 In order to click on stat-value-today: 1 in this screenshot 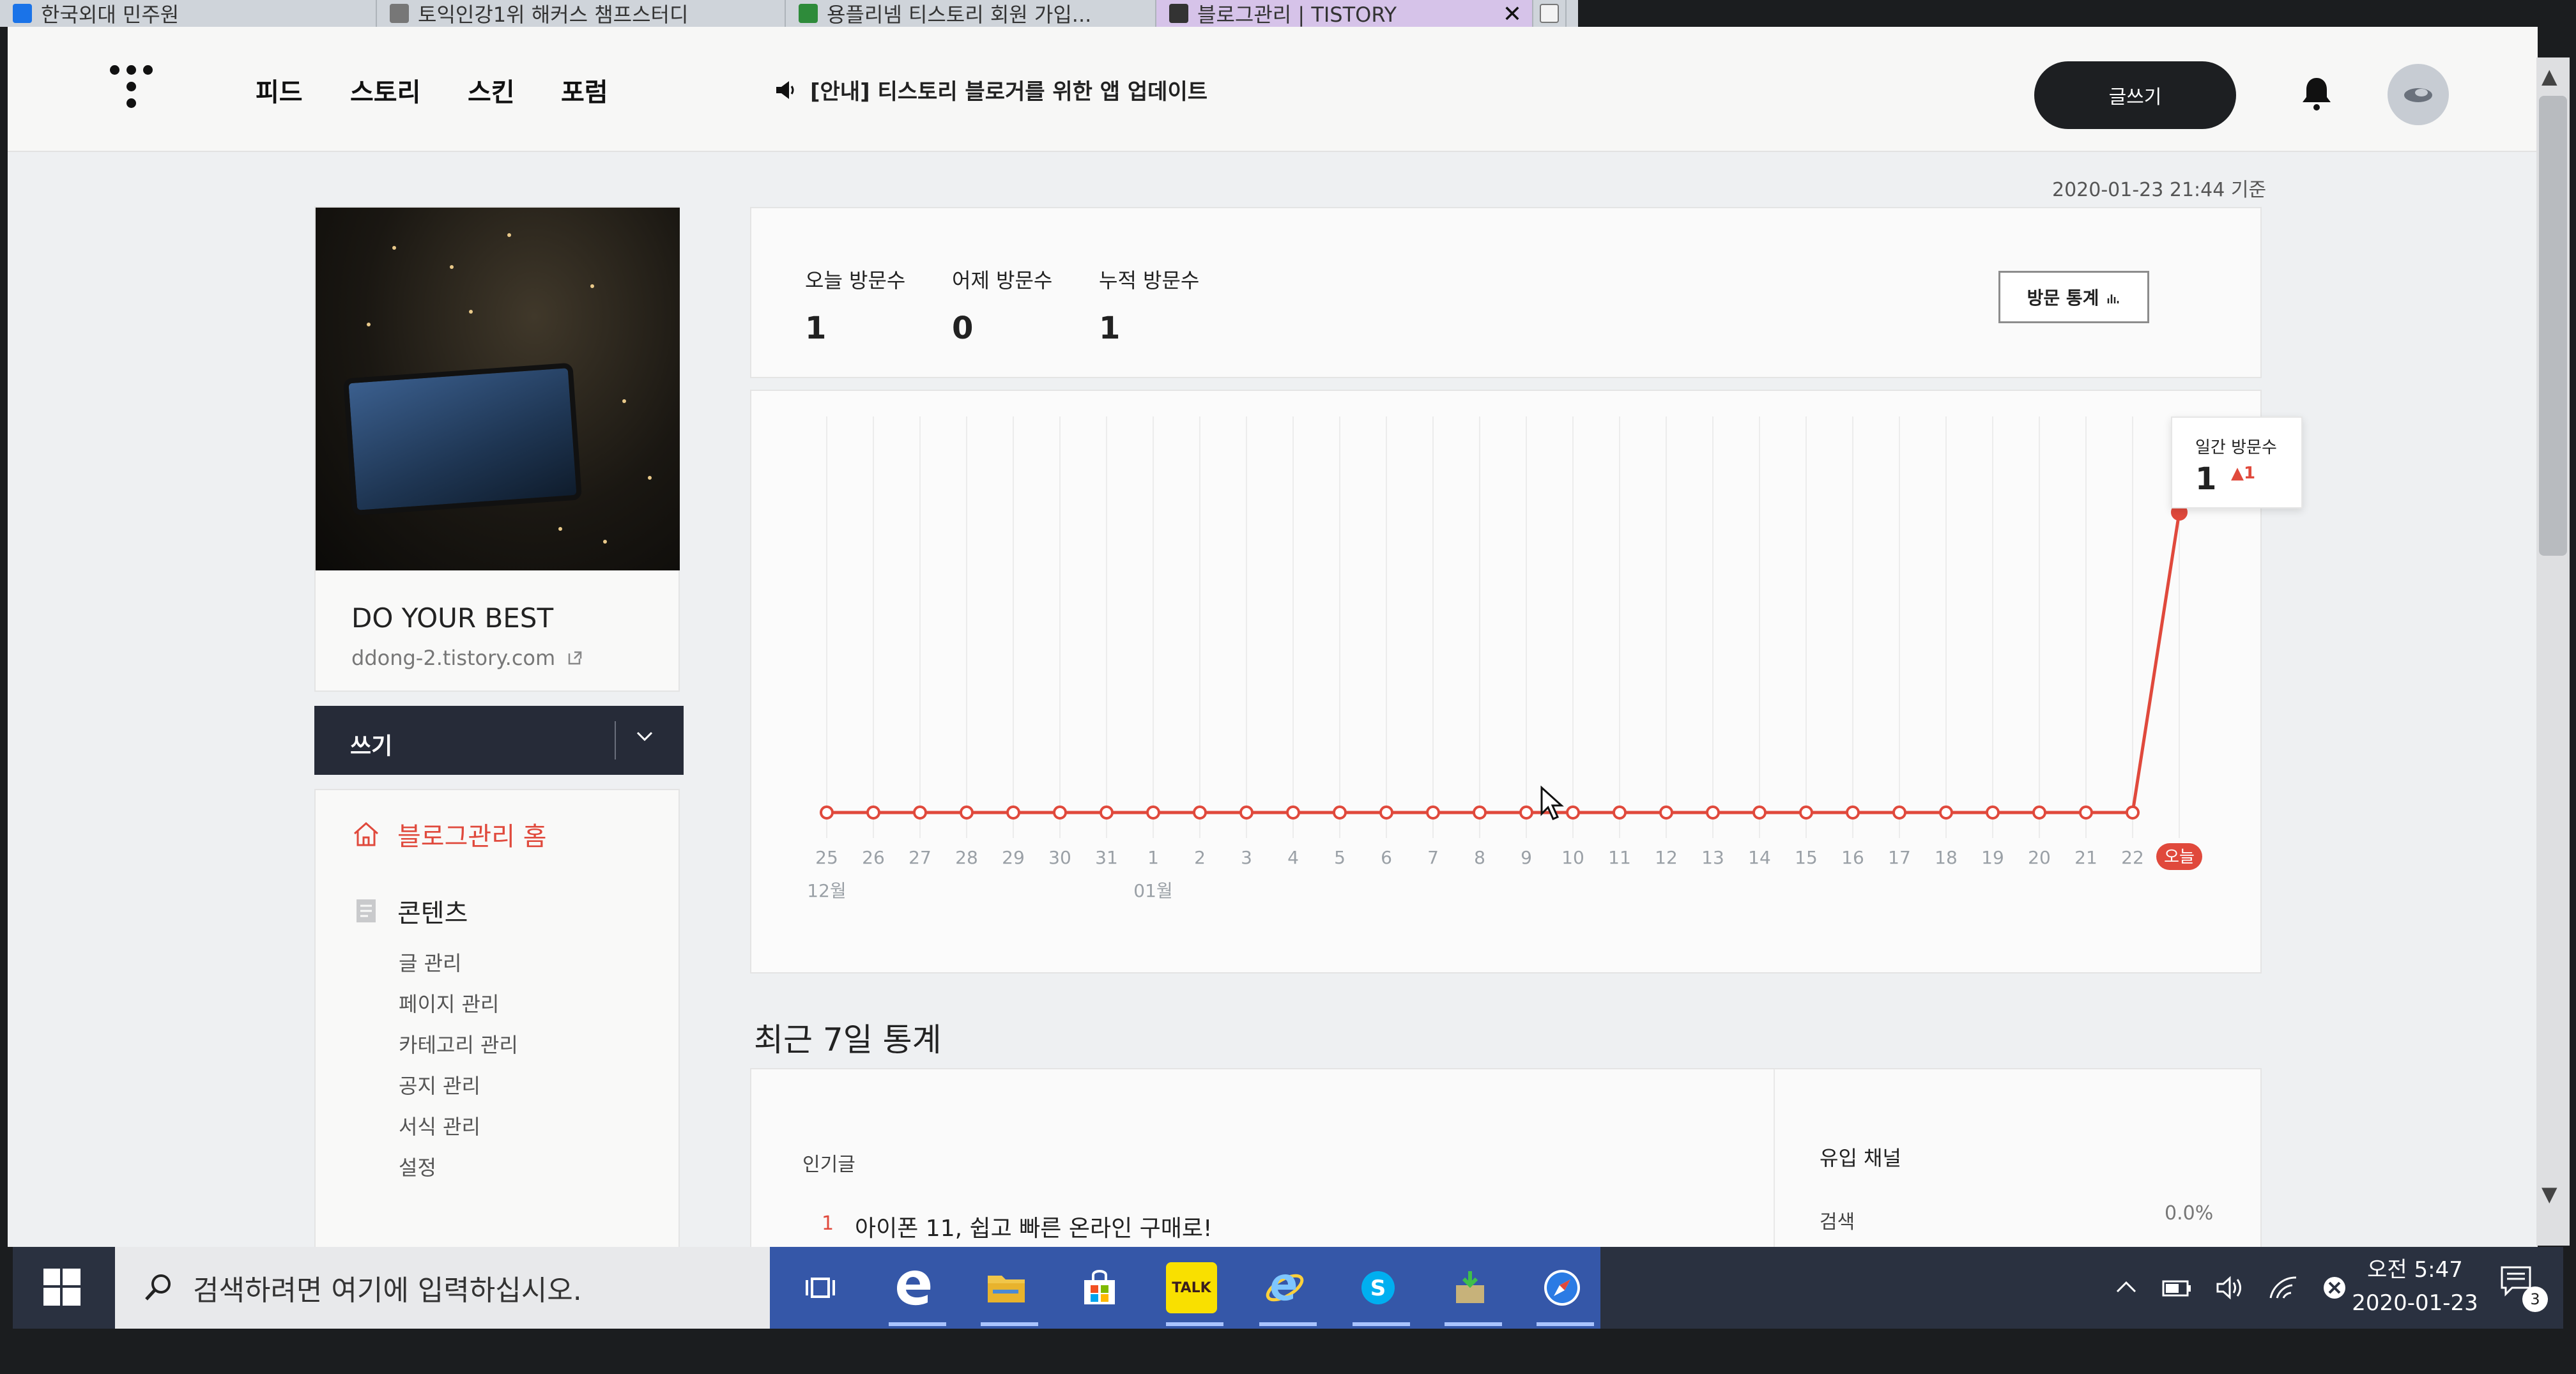, I will do `click(816, 328)`.